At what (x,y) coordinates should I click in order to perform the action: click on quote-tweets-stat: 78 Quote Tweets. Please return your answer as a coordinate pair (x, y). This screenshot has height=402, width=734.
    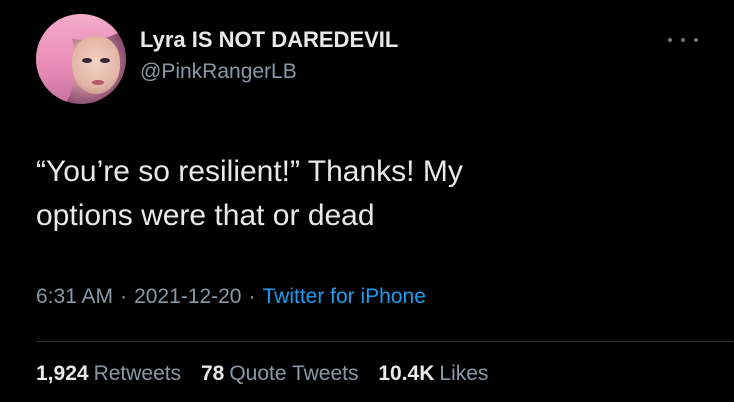
    Looking at the image, I should click on (280, 374).